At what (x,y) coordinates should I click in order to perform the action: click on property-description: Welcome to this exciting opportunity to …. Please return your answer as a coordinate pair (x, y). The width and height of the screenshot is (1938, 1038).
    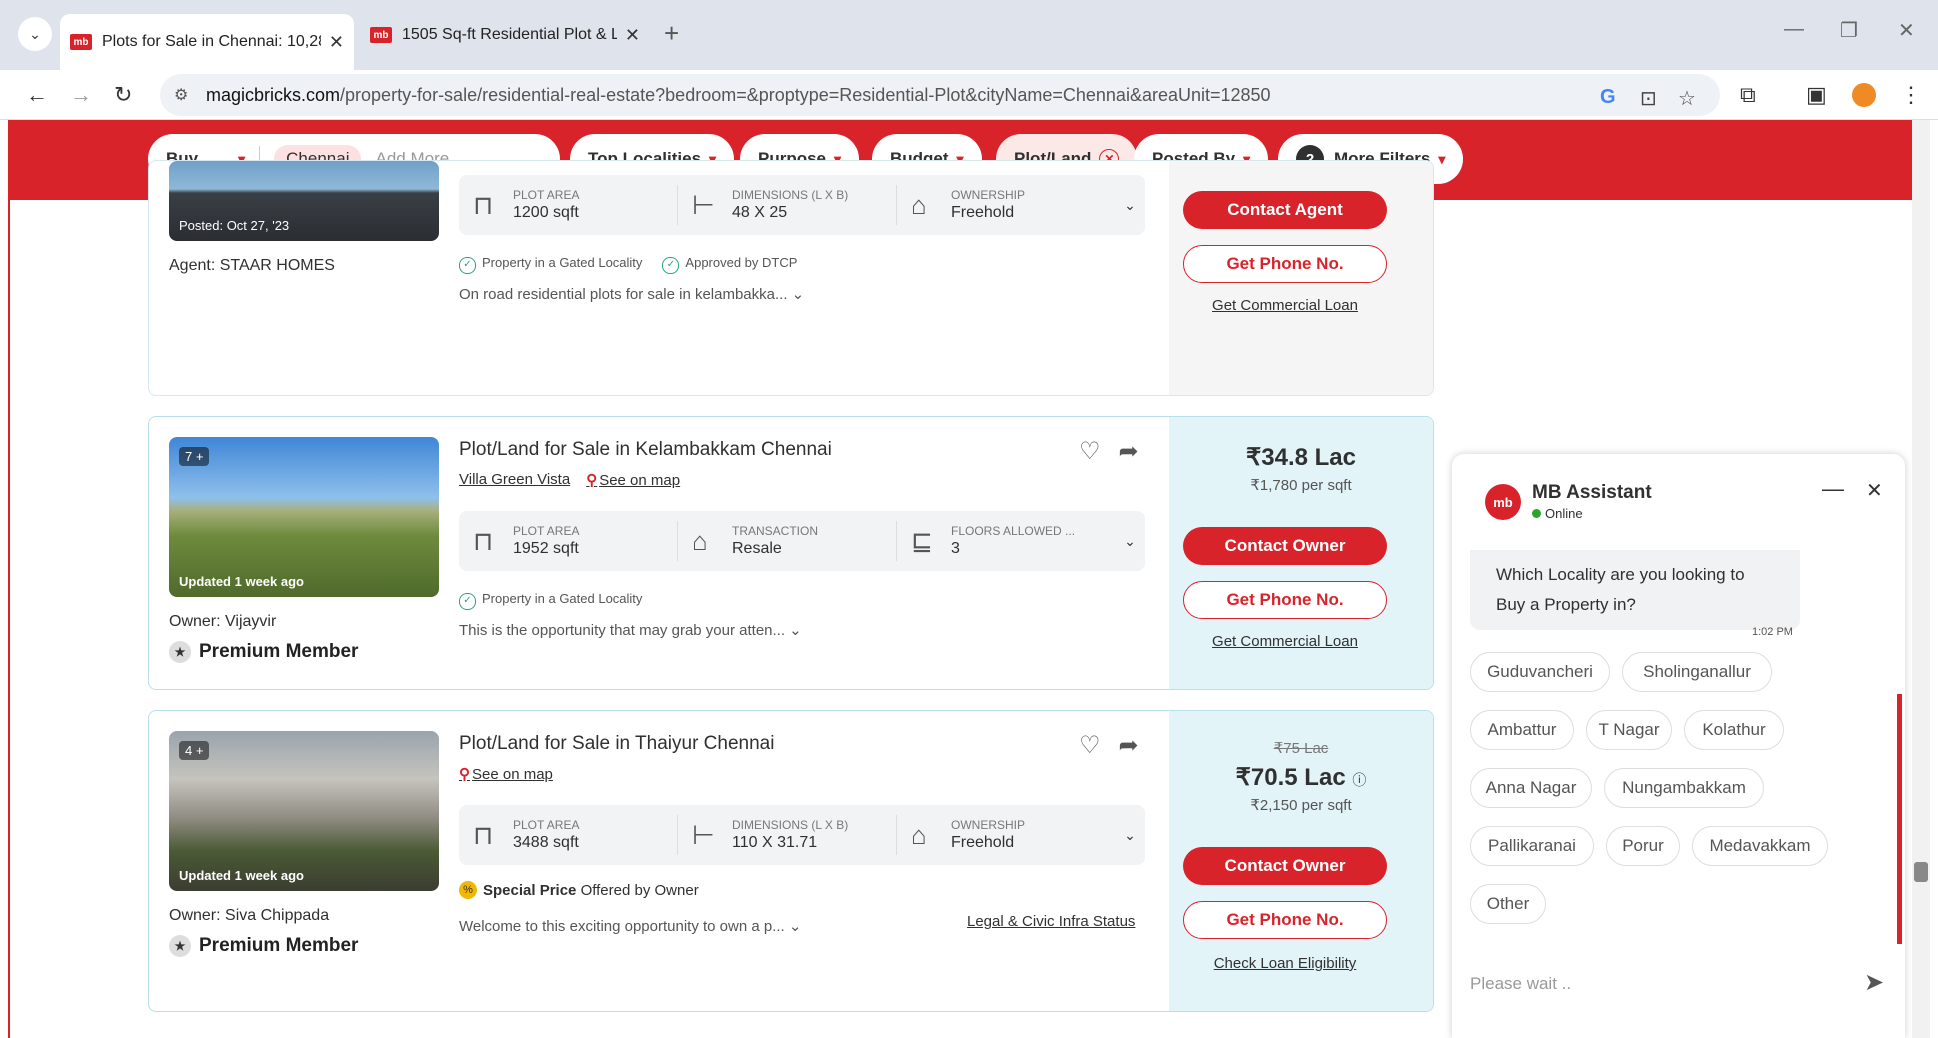
    Looking at the image, I should click on (630, 926).